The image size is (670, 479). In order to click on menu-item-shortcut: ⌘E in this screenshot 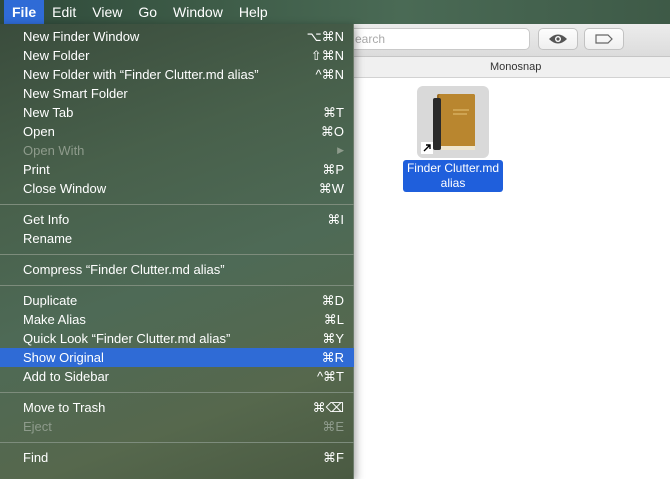, I will do `click(333, 426)`.